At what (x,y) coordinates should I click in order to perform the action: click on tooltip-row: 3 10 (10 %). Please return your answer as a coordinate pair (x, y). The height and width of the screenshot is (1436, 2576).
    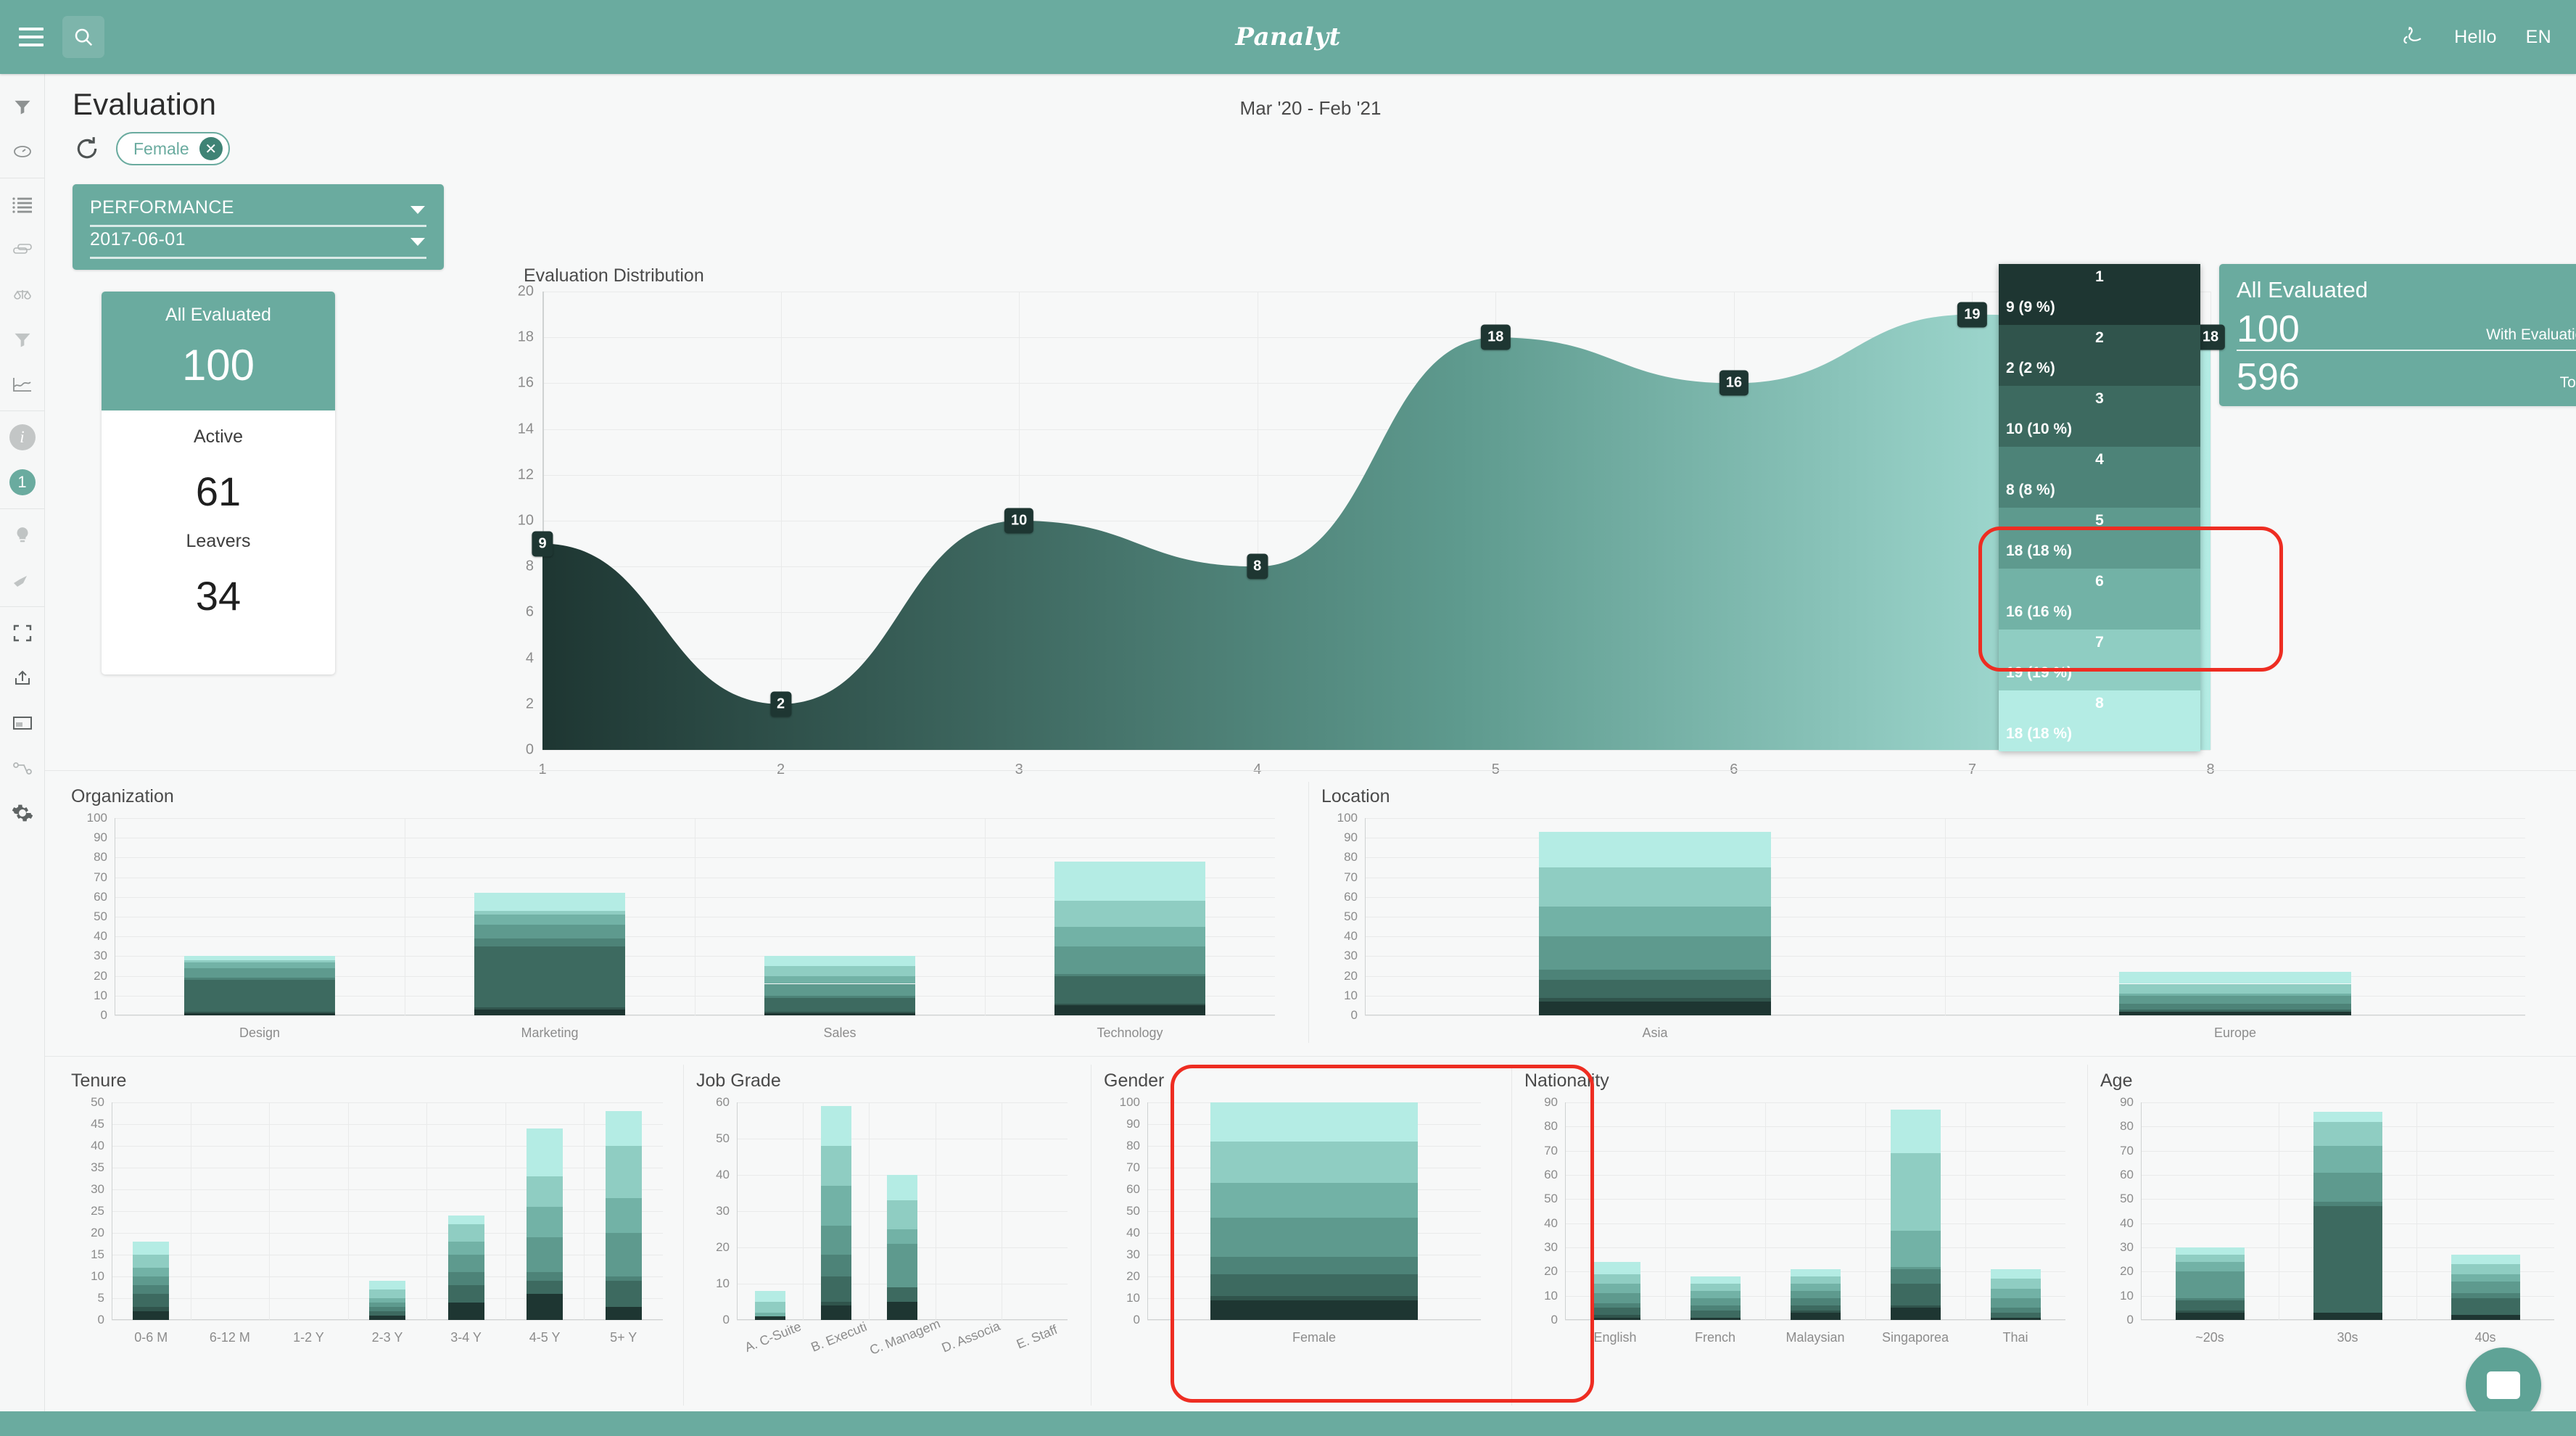
    Looking at the image, I should click on (2099, 416).